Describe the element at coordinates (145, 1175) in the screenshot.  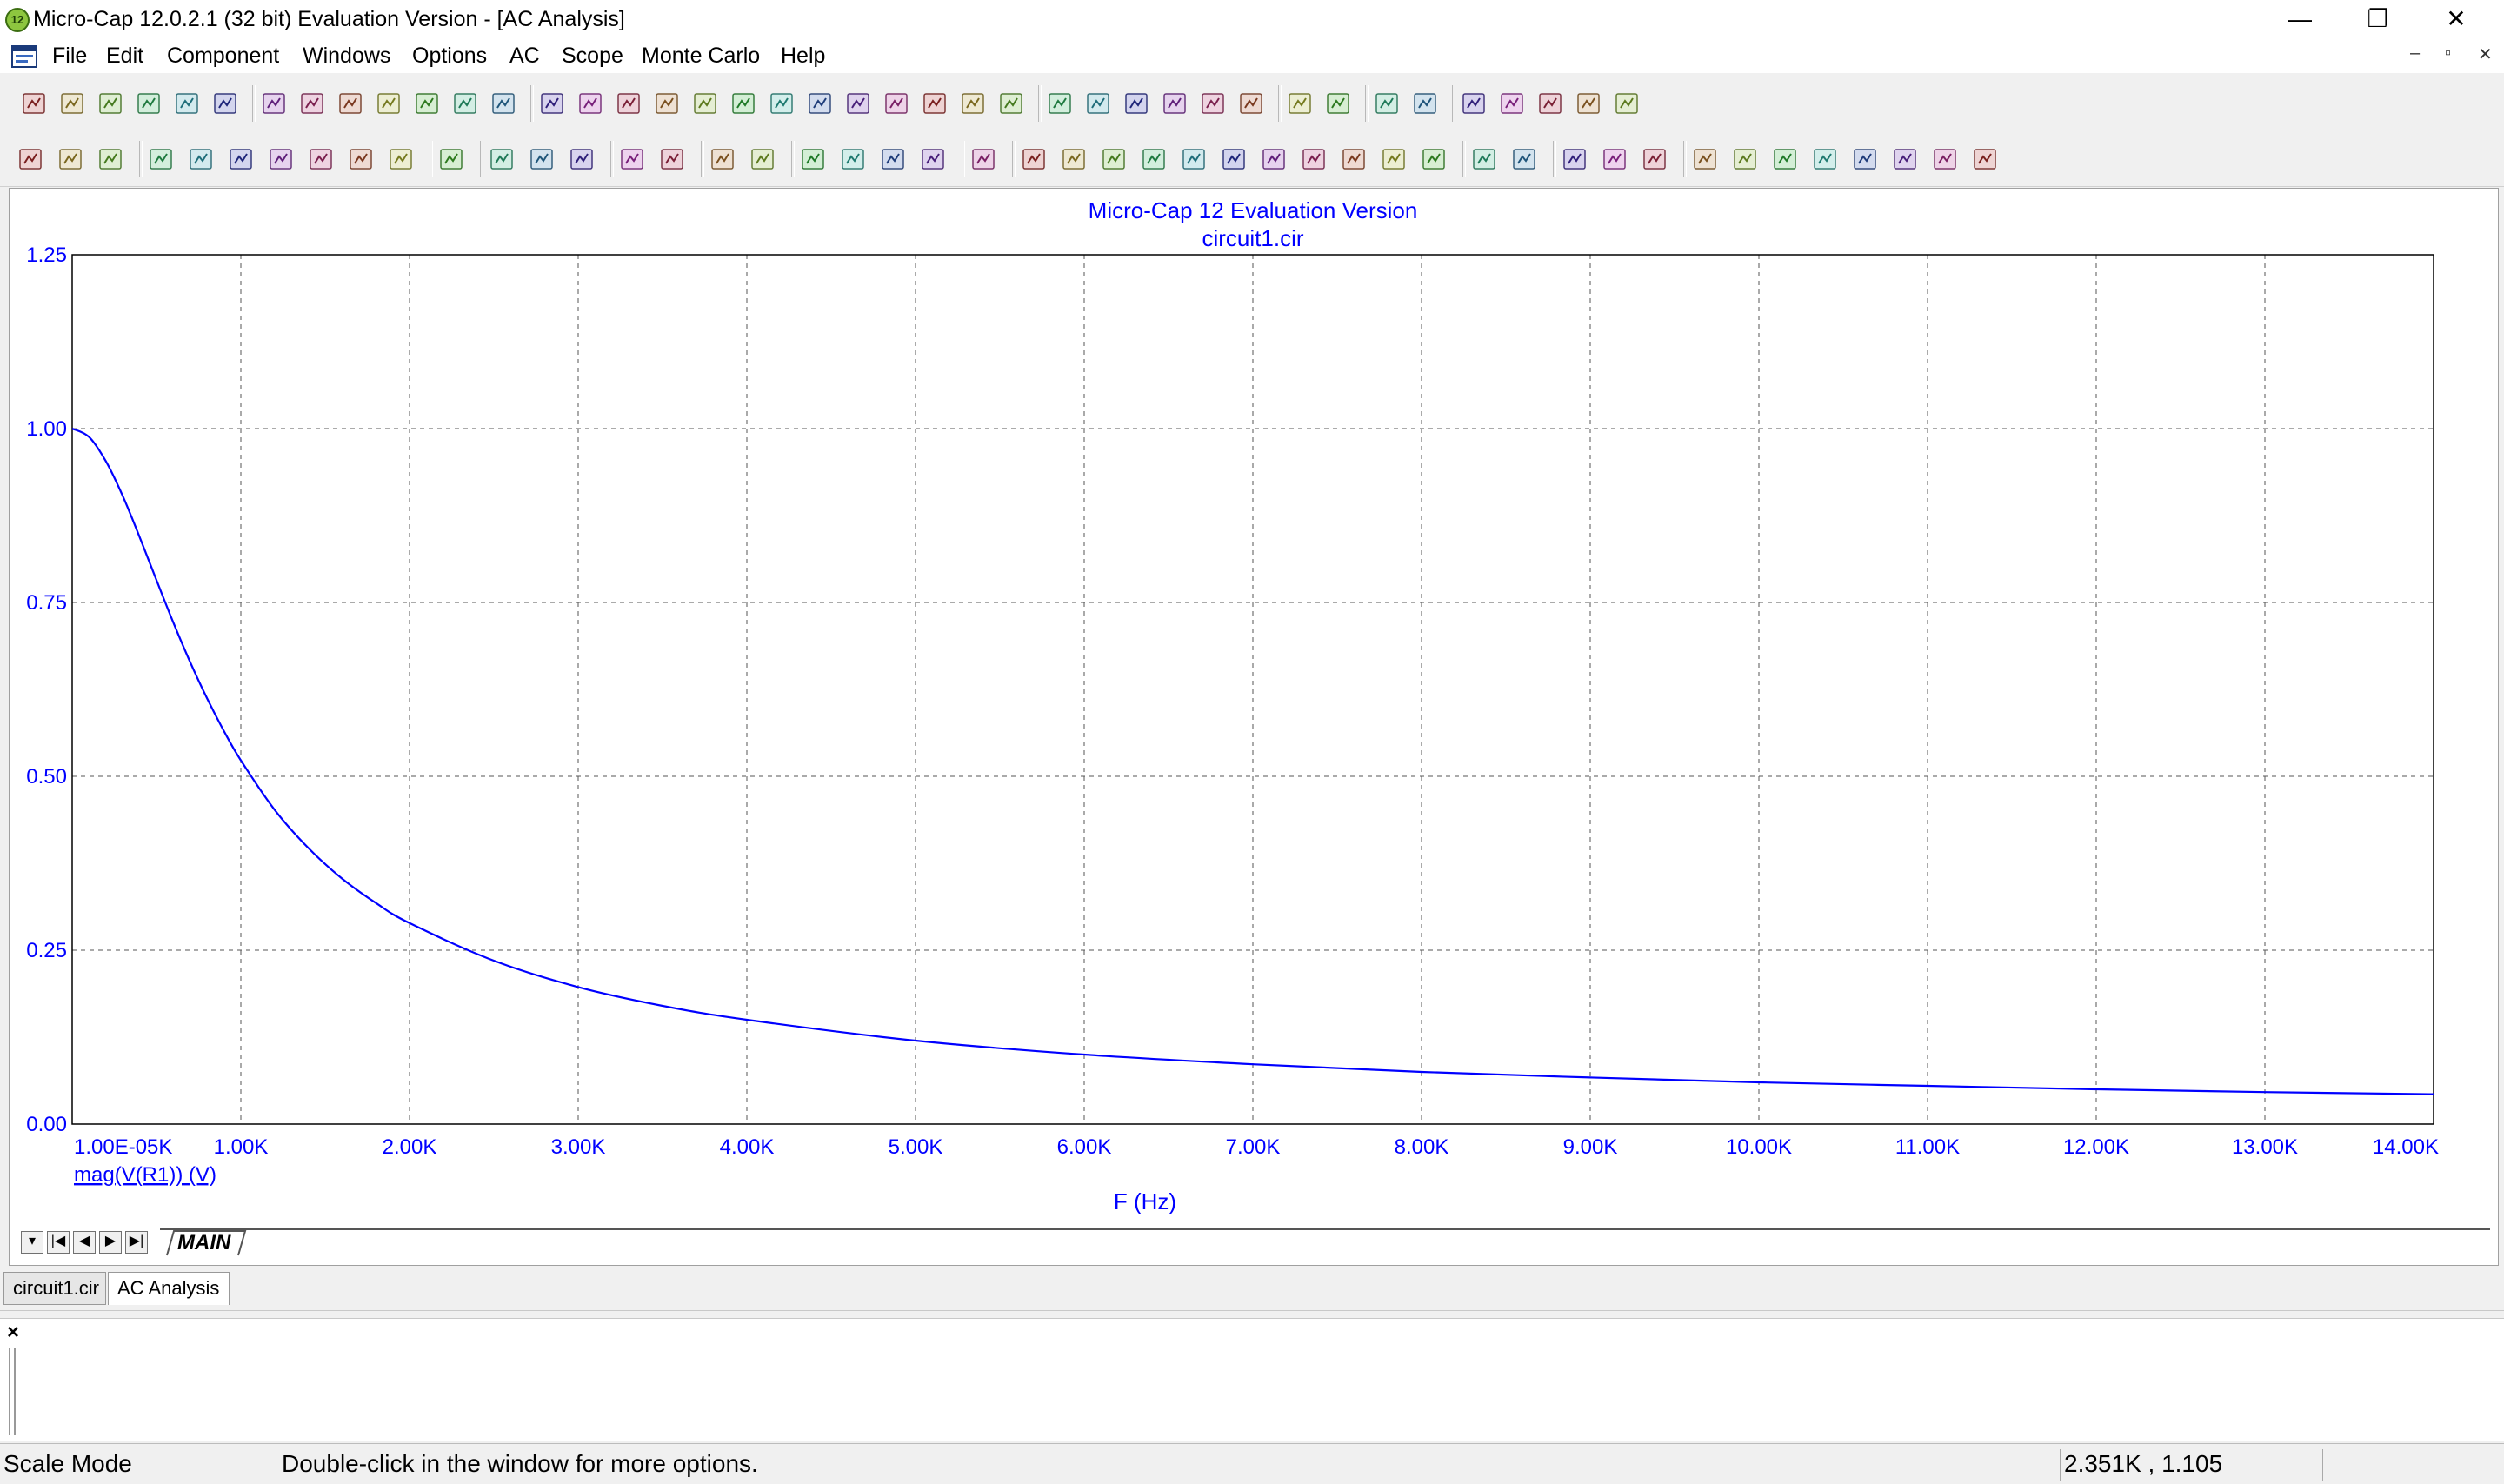
I see `series-legend-label: mag(V(R1)) (V)` at that location.